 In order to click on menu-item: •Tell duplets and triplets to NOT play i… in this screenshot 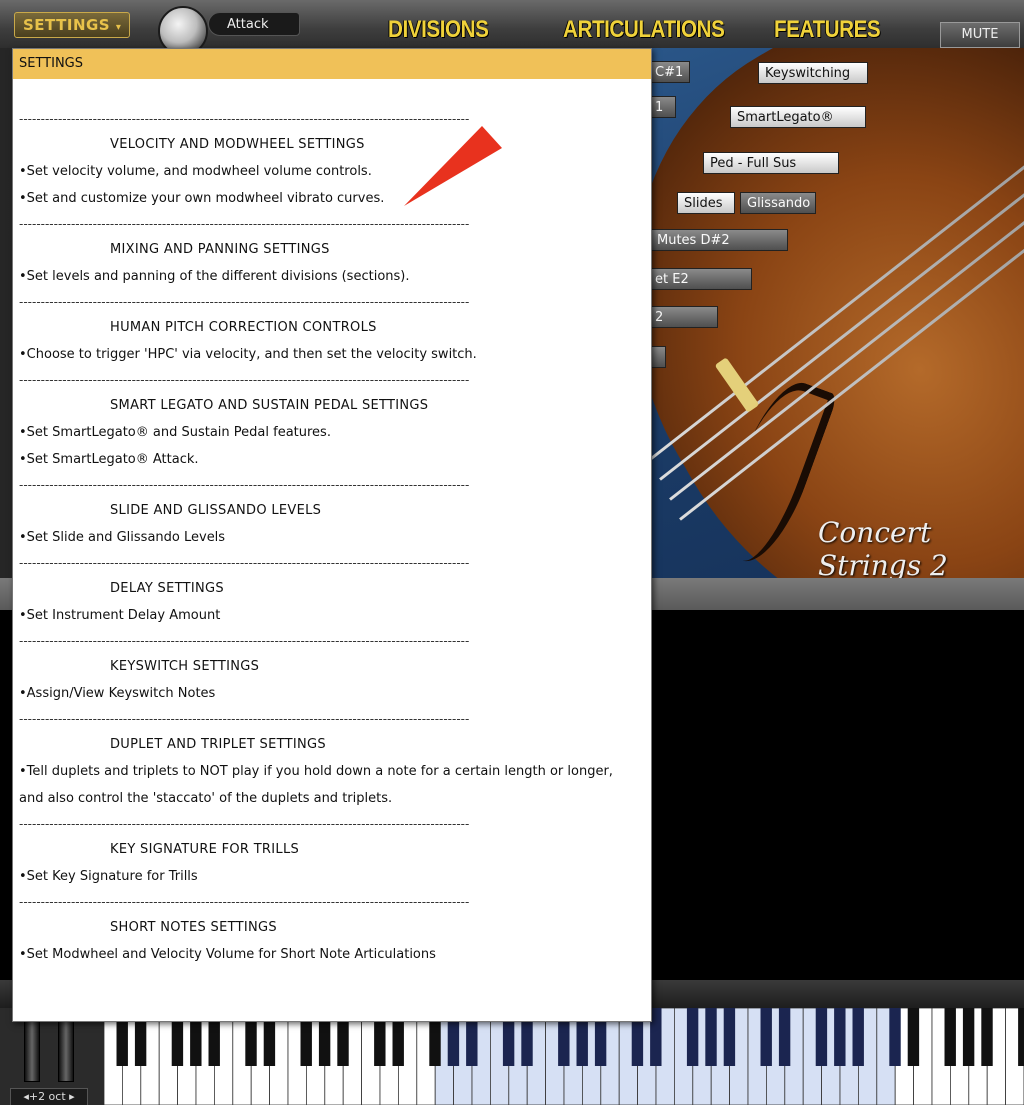, I will do `click(335, 771)`.